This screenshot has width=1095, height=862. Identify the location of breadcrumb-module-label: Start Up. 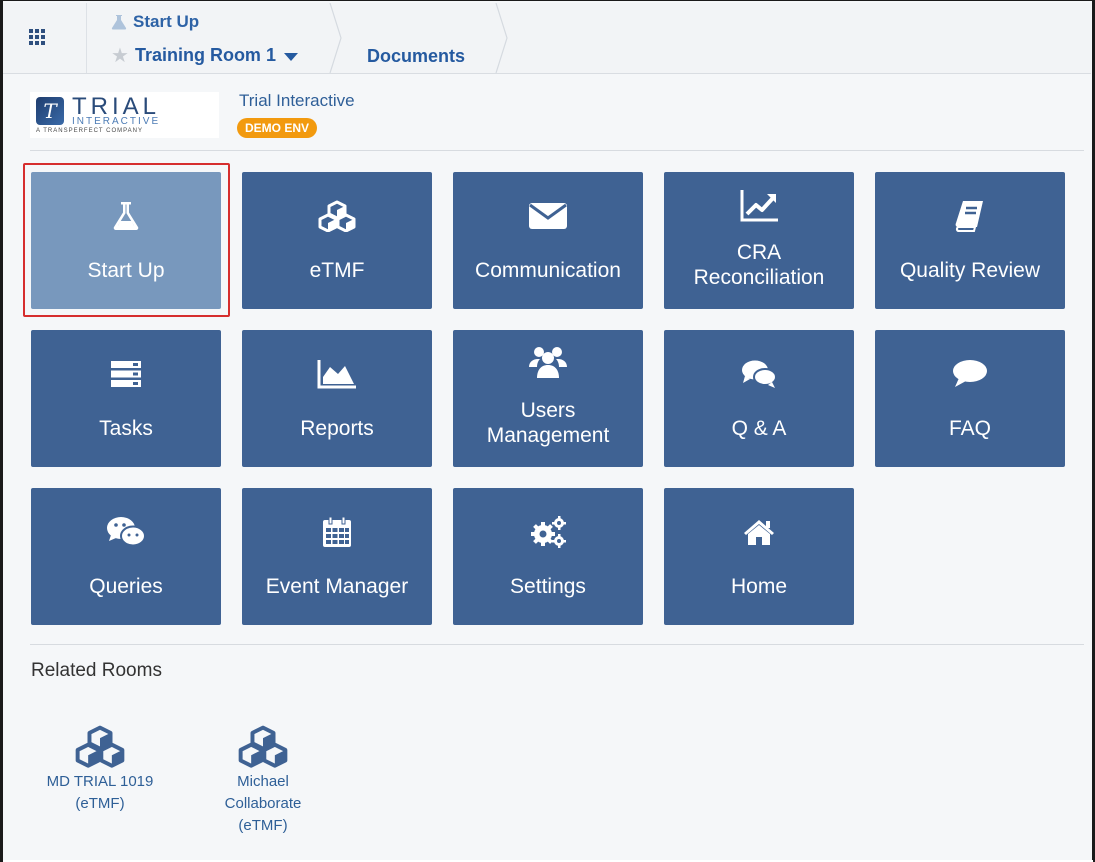
(166, 21).